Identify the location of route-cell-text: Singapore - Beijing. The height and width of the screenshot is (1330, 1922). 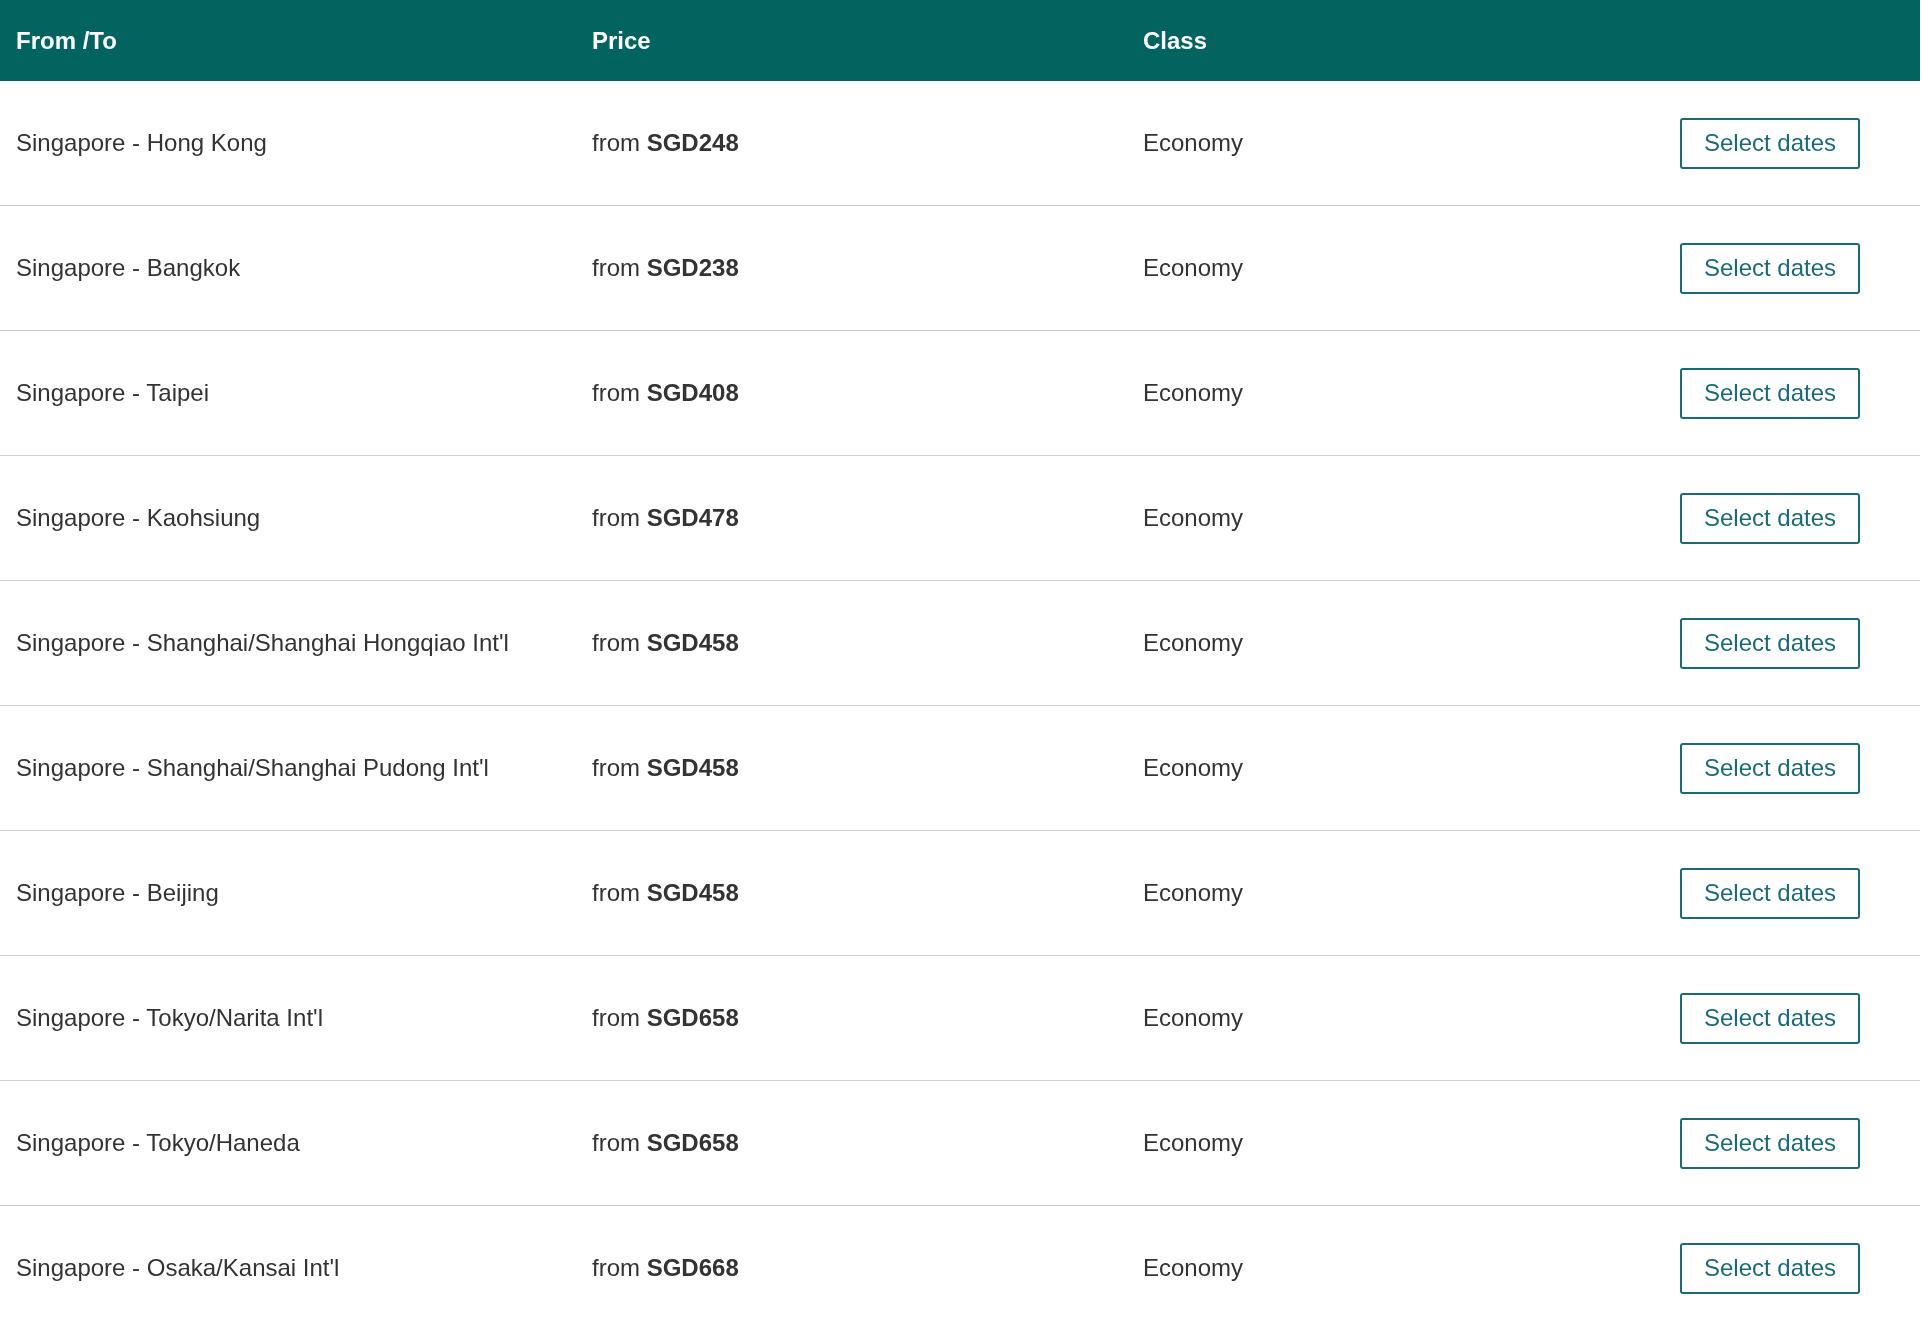
(118, 893).